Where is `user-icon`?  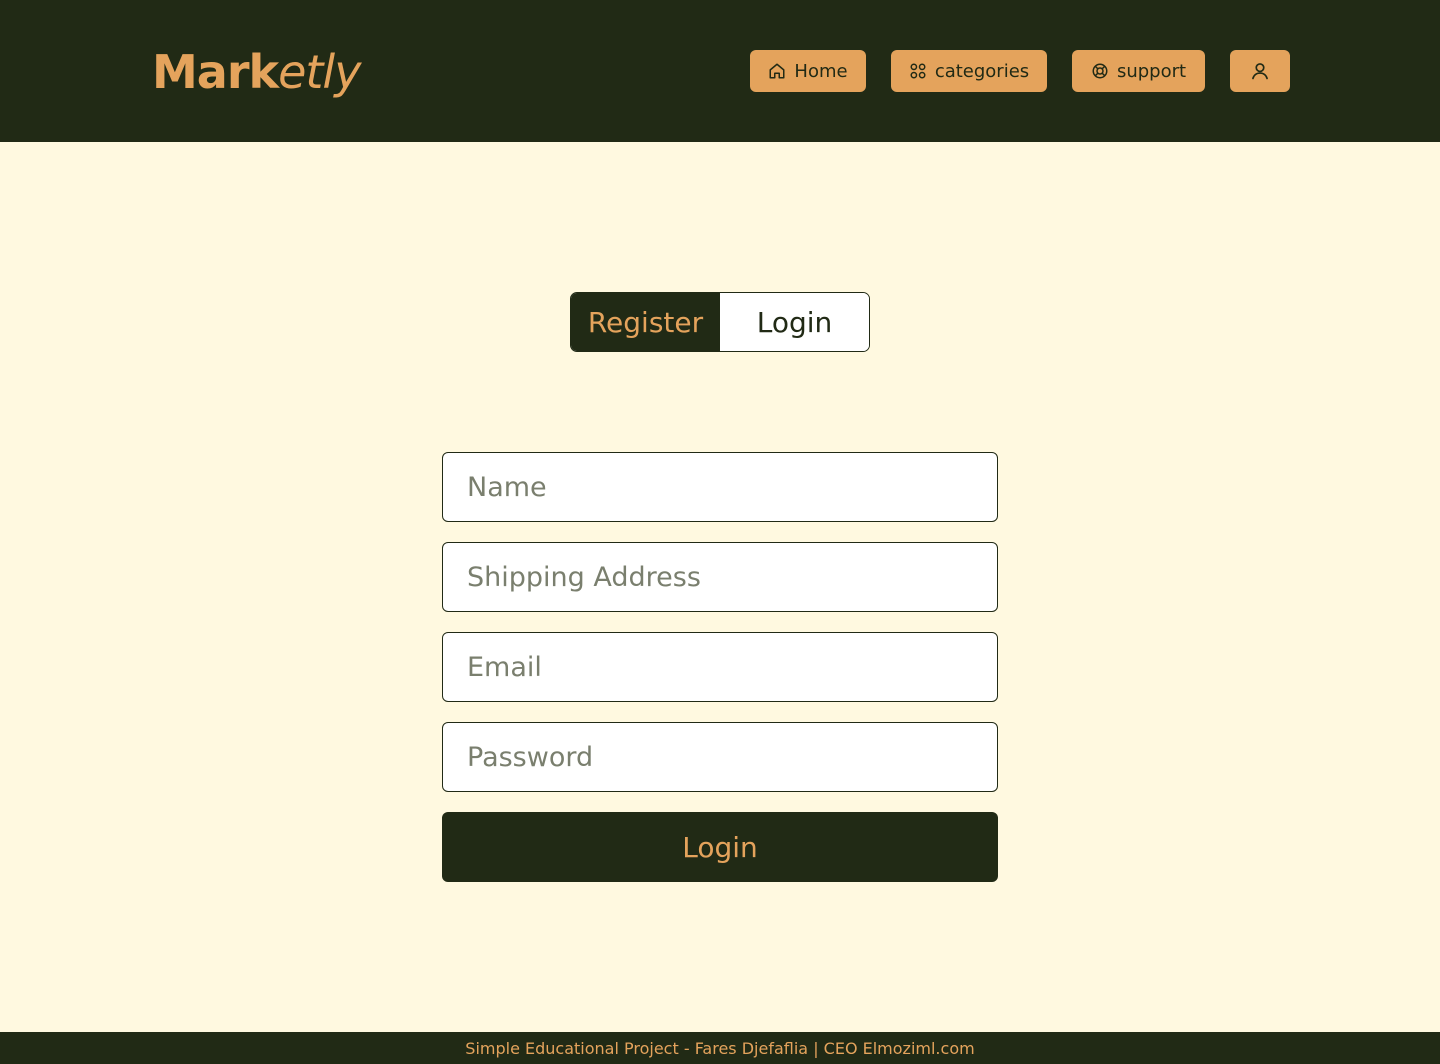
user-icon is located at coordinates (1260, 71).